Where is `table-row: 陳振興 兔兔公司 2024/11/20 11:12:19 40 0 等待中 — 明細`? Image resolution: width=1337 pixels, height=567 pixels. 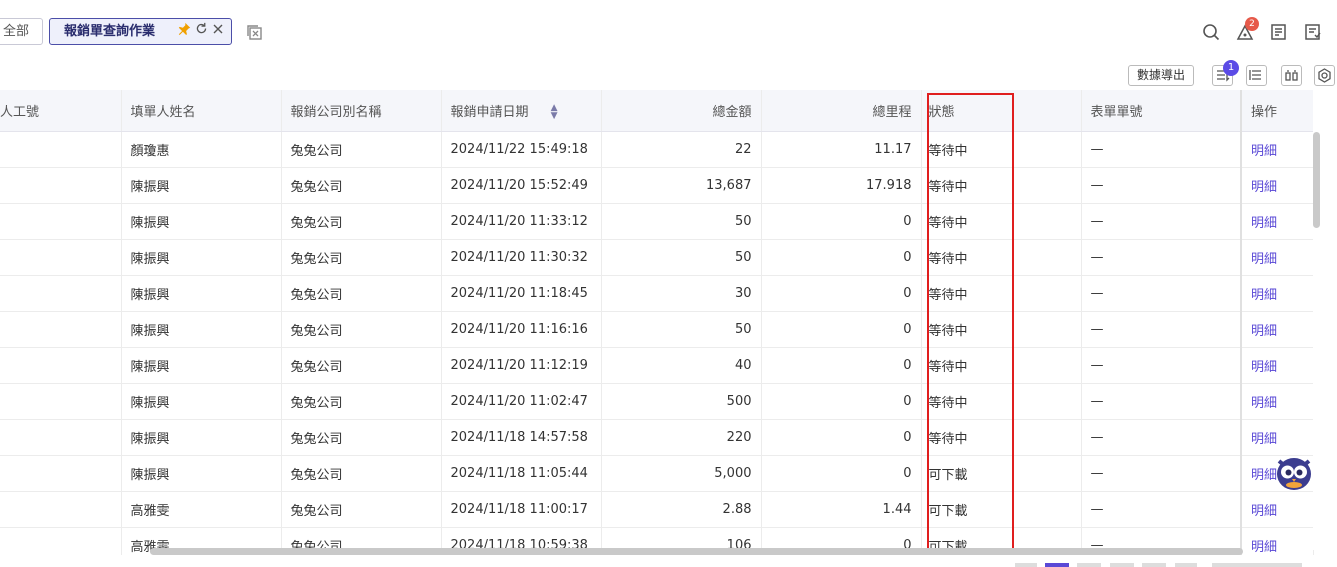 table-row: 陳振興 兔兔公司 2024/11/20 11:12:19 40 0 等待中 — 明細 is located at coordinates (657, 365).